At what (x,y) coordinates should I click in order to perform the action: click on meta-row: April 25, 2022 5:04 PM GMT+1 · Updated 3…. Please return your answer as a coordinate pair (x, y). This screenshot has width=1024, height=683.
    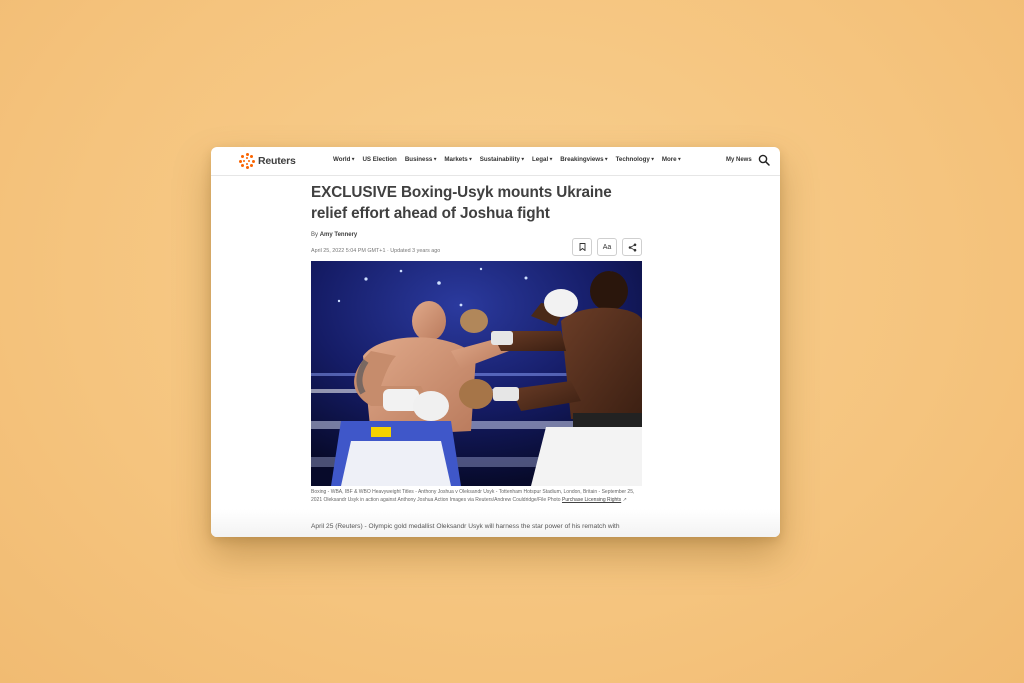
    Looking at the image, I should click on (476, 249).